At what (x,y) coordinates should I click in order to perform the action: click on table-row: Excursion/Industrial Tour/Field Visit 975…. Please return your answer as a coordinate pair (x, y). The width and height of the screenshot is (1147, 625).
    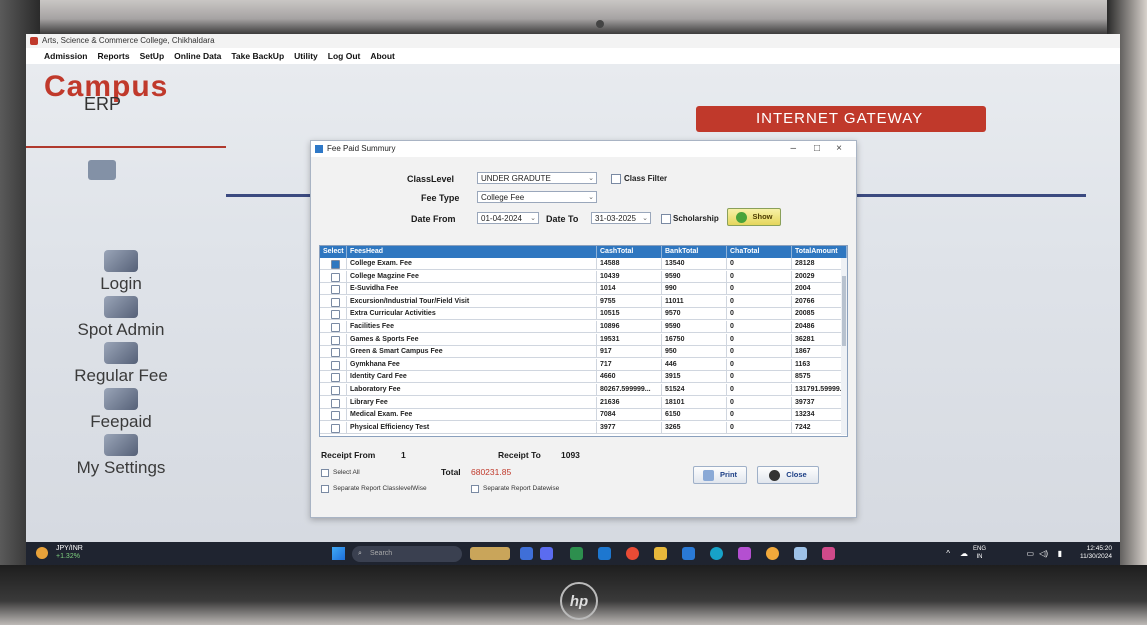
    Looking at the image, I should click on (583, 301).